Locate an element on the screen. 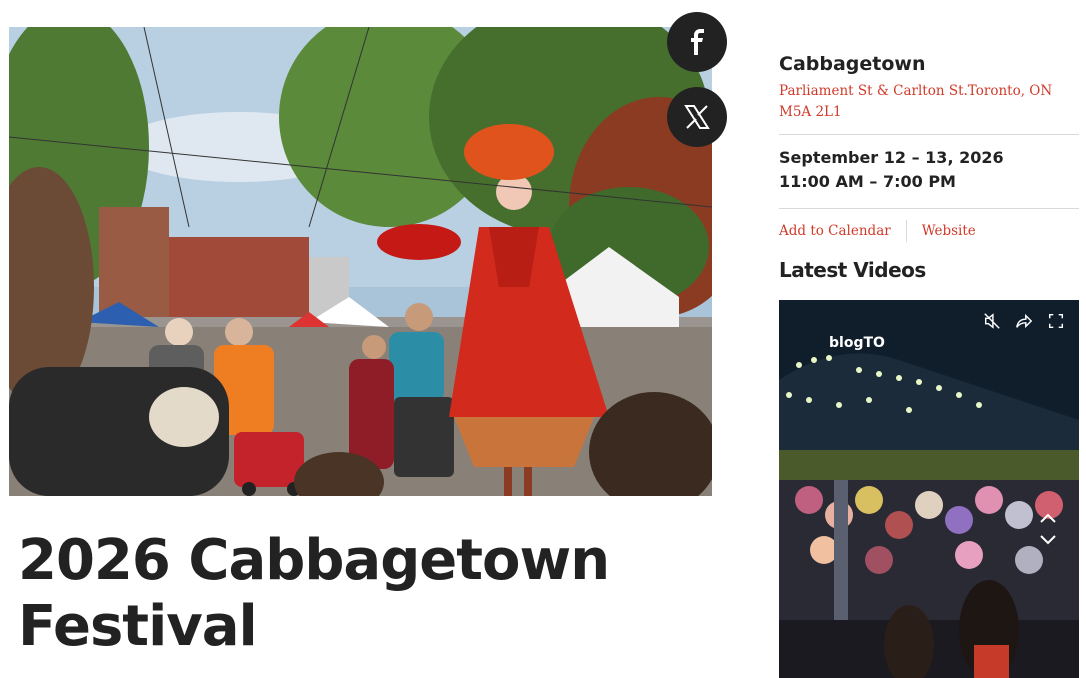  share-icon is located at coordinates (1024, 321).